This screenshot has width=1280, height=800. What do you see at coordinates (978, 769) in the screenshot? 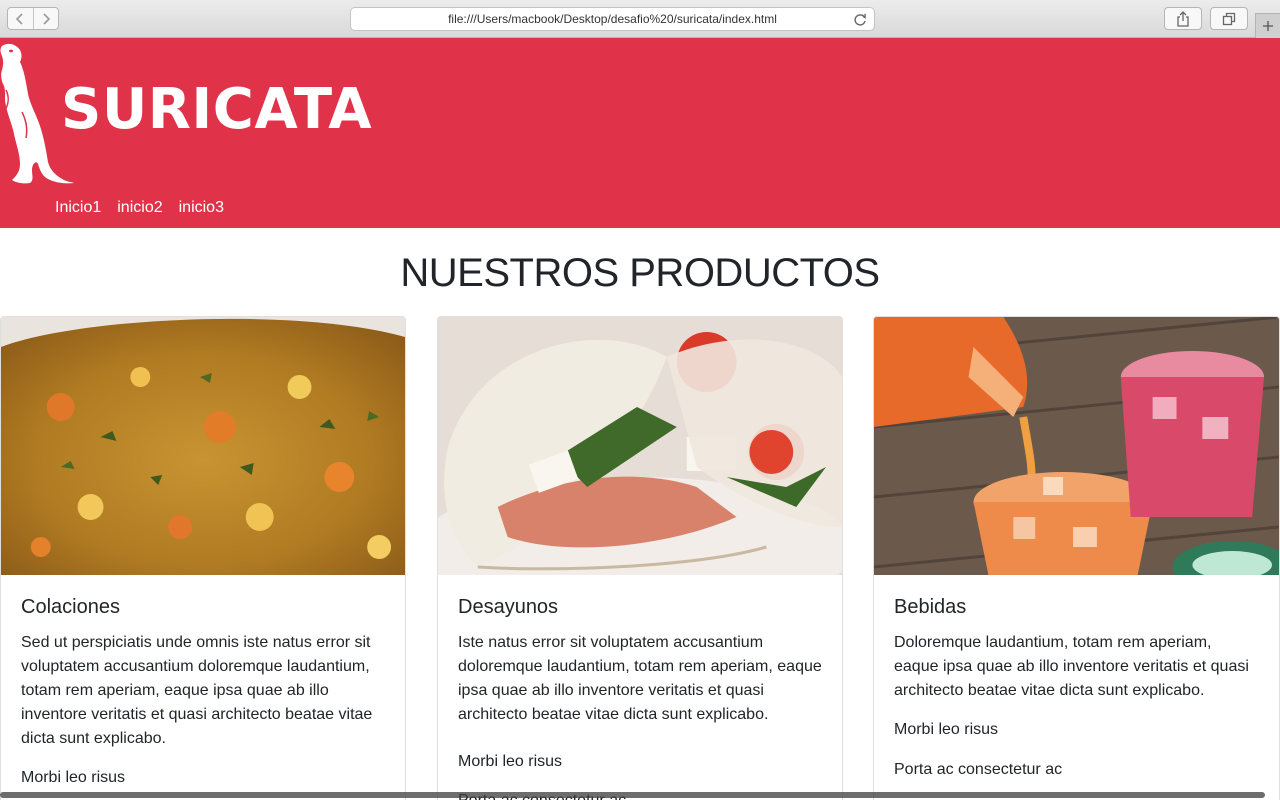
I see `card-list-item: Porta ac consectetur ac` at bounding box center [978, 769].